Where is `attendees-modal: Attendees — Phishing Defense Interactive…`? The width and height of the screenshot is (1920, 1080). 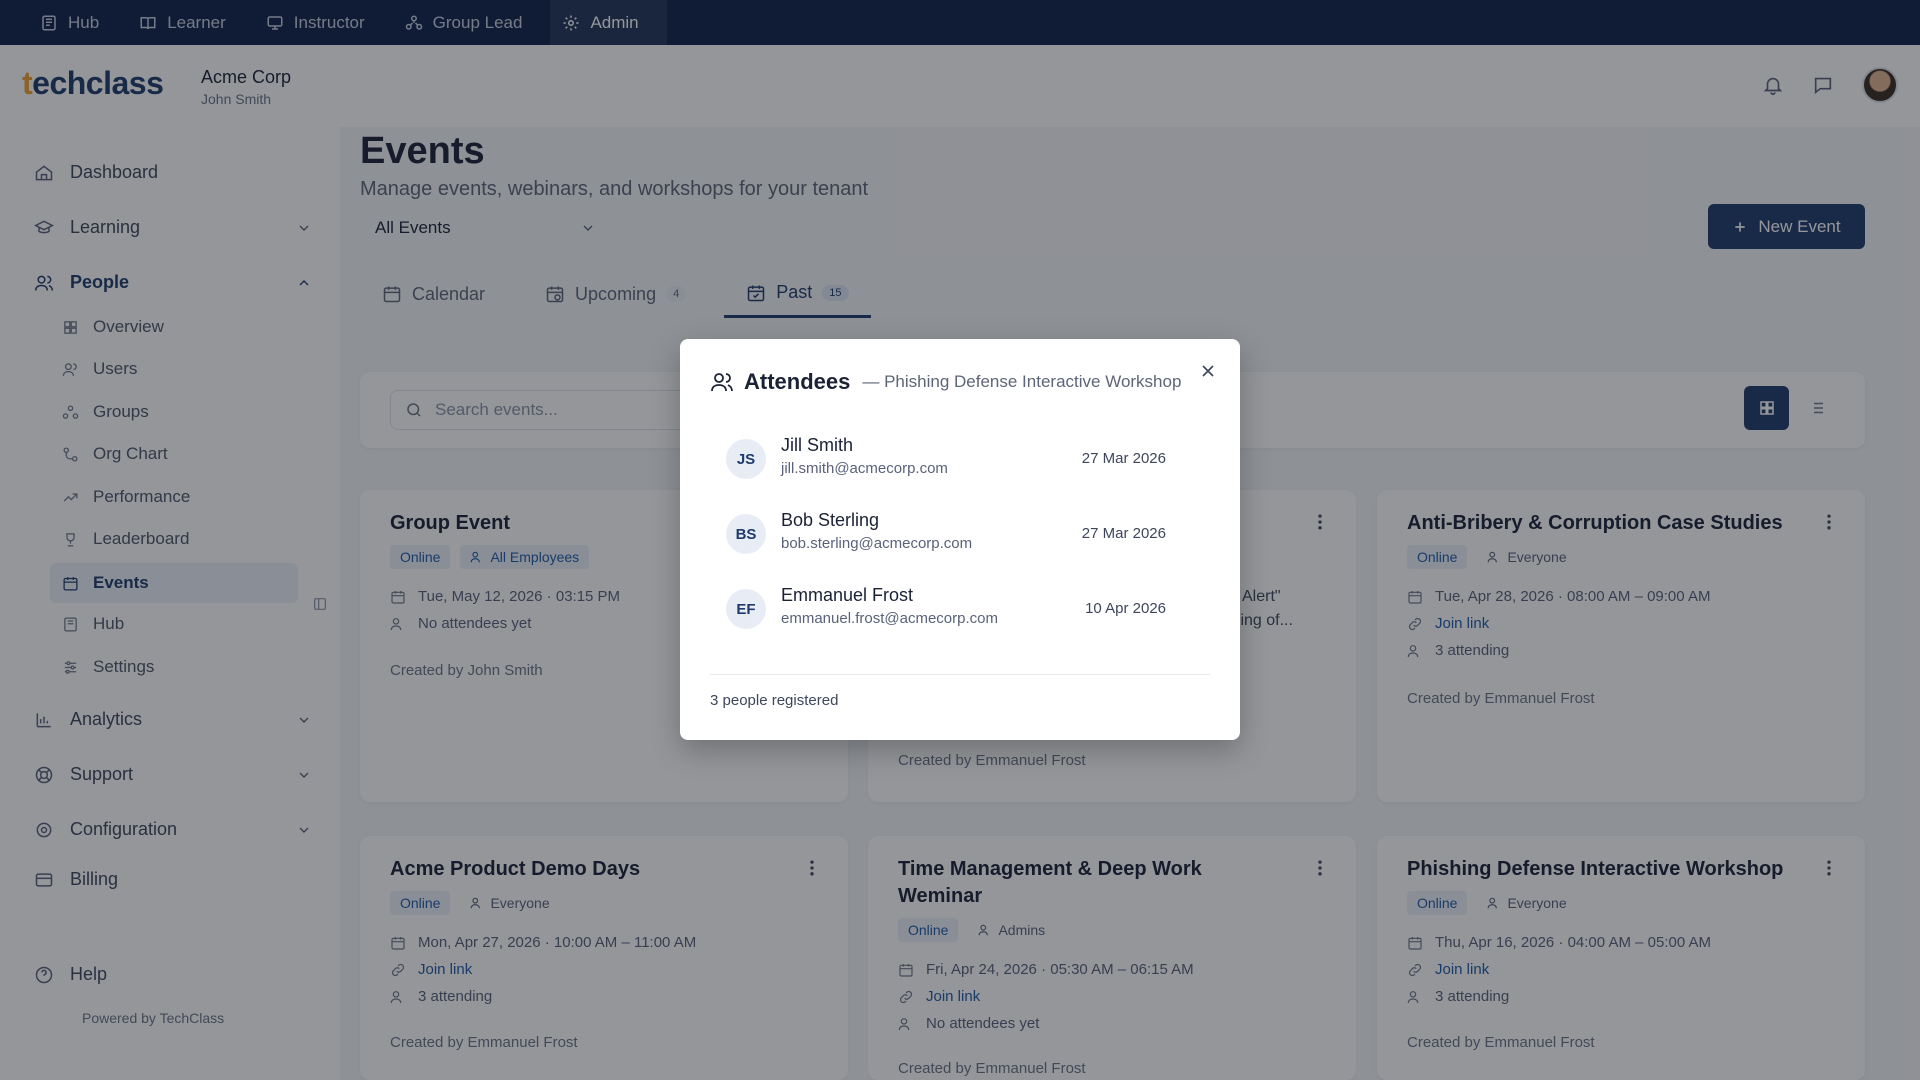 attendees-modal: Attendees — Phishing Defense Interactive… is located at coordinates (960, 539).